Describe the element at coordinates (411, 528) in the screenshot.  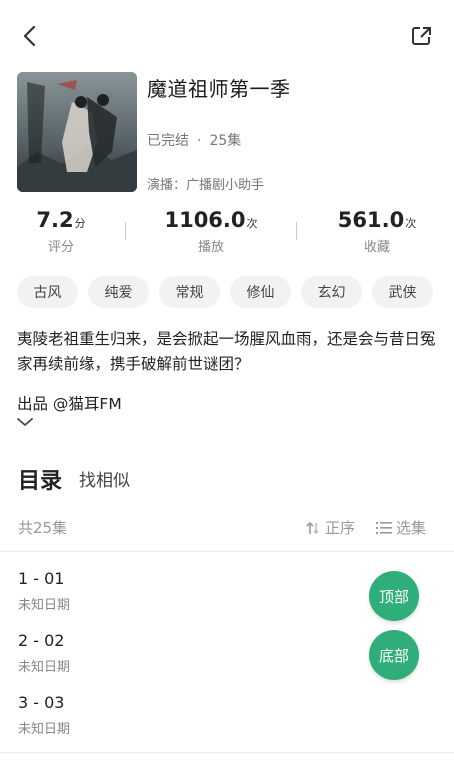
I see `select-label: 选集` at that location.